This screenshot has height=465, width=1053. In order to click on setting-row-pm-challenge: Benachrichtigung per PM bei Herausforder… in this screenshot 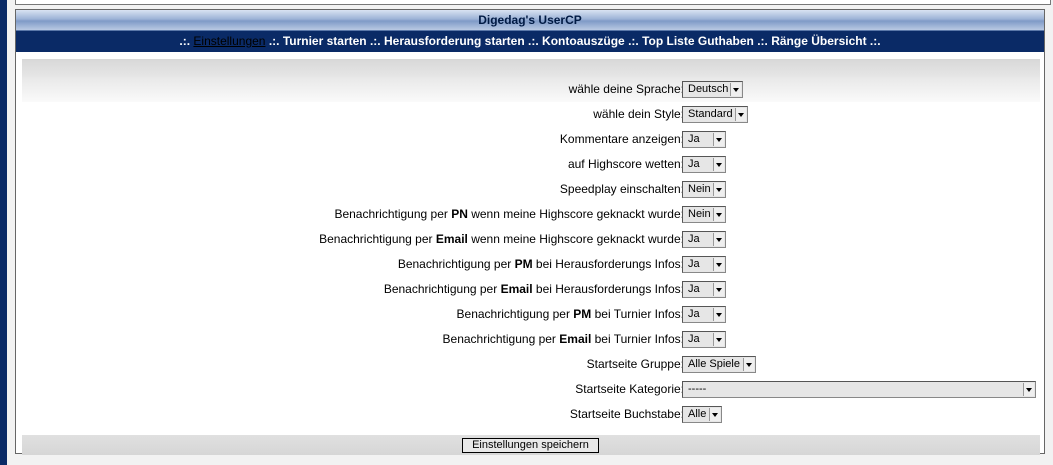, I will do `click(531, 264)`.